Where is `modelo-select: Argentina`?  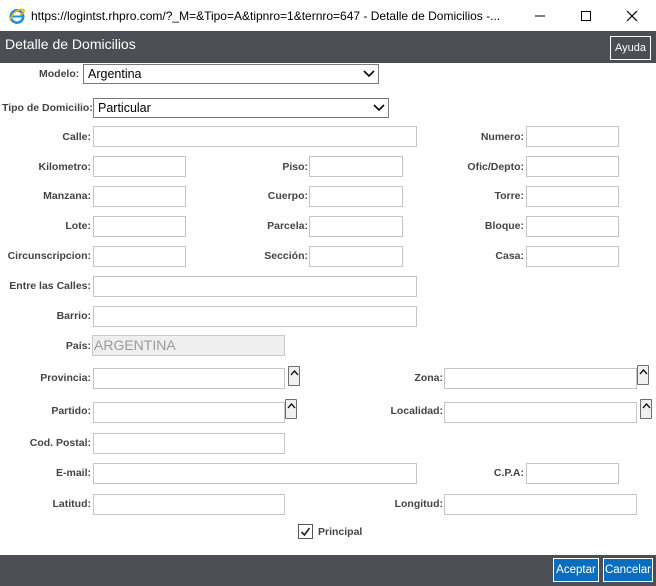 modelo-select: Argentina is located at coordinates (231, 74).